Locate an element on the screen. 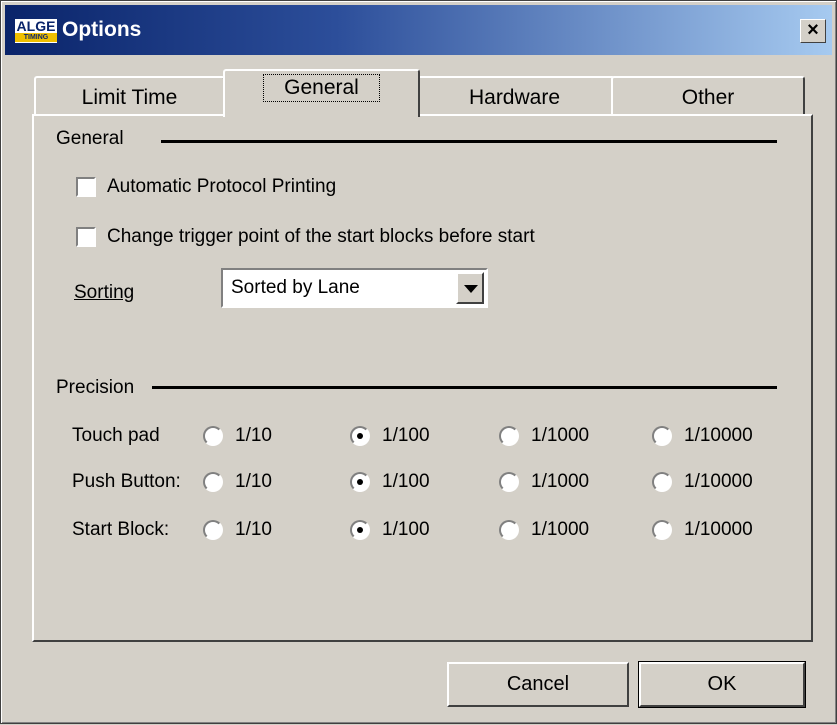  auto-print-checkbox is located at coordinates (86, 187).